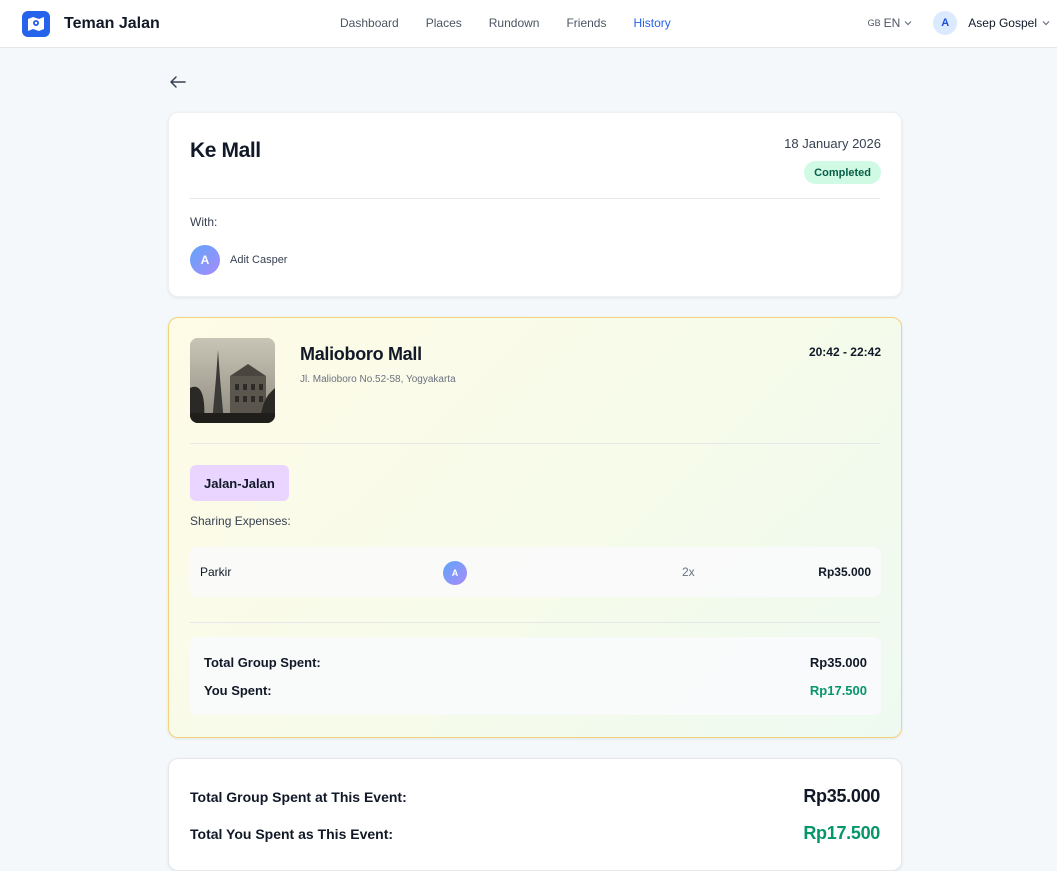 Image resolution: width=1057 pixels, height=871 pixels. I want to click on you-spent-value: Rp17.500, so click(838, 690).